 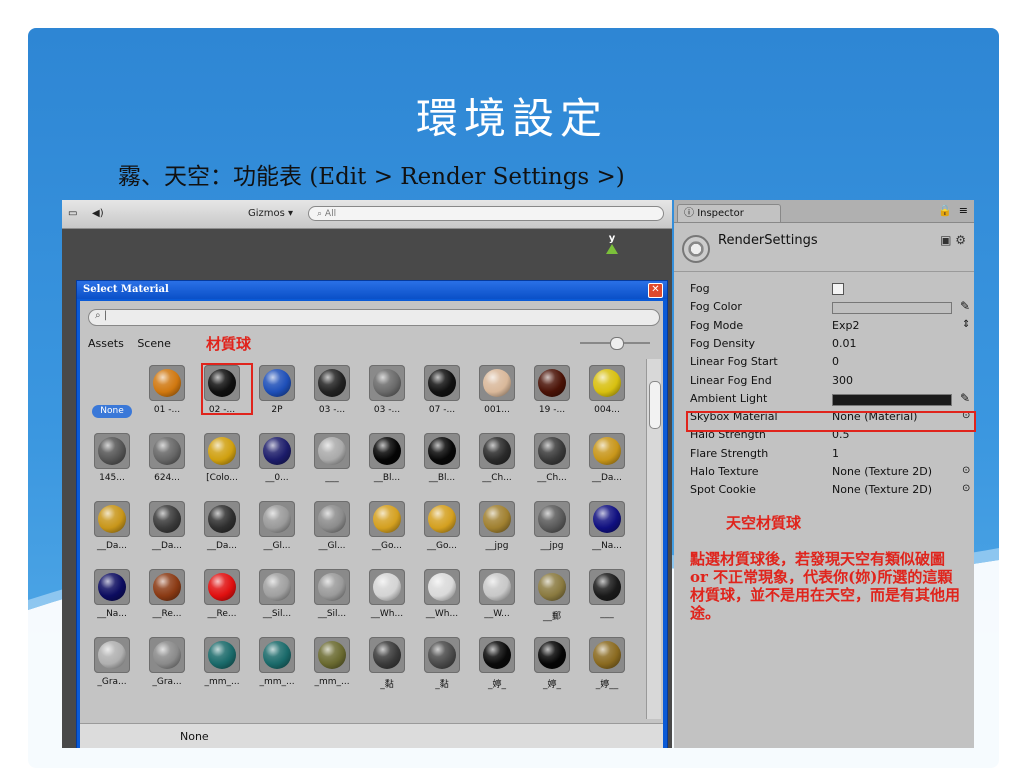 I want to click on property-value: 0.01, so click(x=844, y=343).